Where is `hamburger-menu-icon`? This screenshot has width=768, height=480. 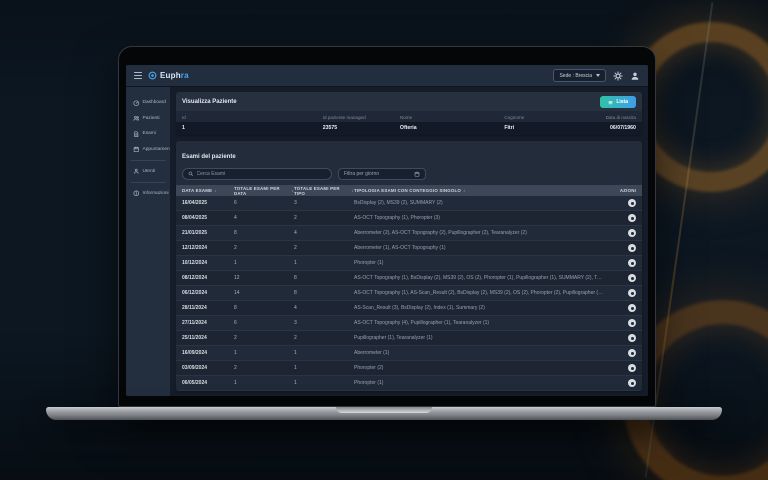 hamburger-menu-icon is located at coordinates (138, 75).